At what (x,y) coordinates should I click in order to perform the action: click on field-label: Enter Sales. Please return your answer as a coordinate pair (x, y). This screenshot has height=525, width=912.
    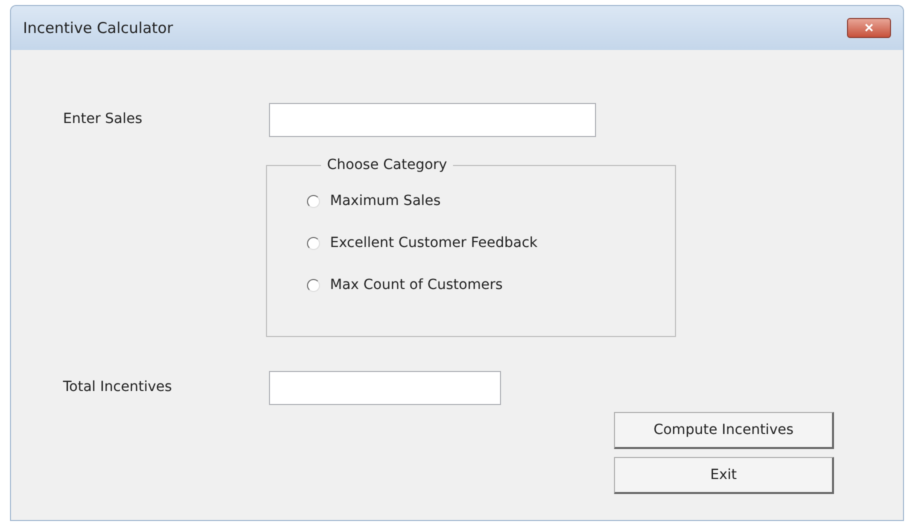
    Looking at the image, I should click on (103, 118).